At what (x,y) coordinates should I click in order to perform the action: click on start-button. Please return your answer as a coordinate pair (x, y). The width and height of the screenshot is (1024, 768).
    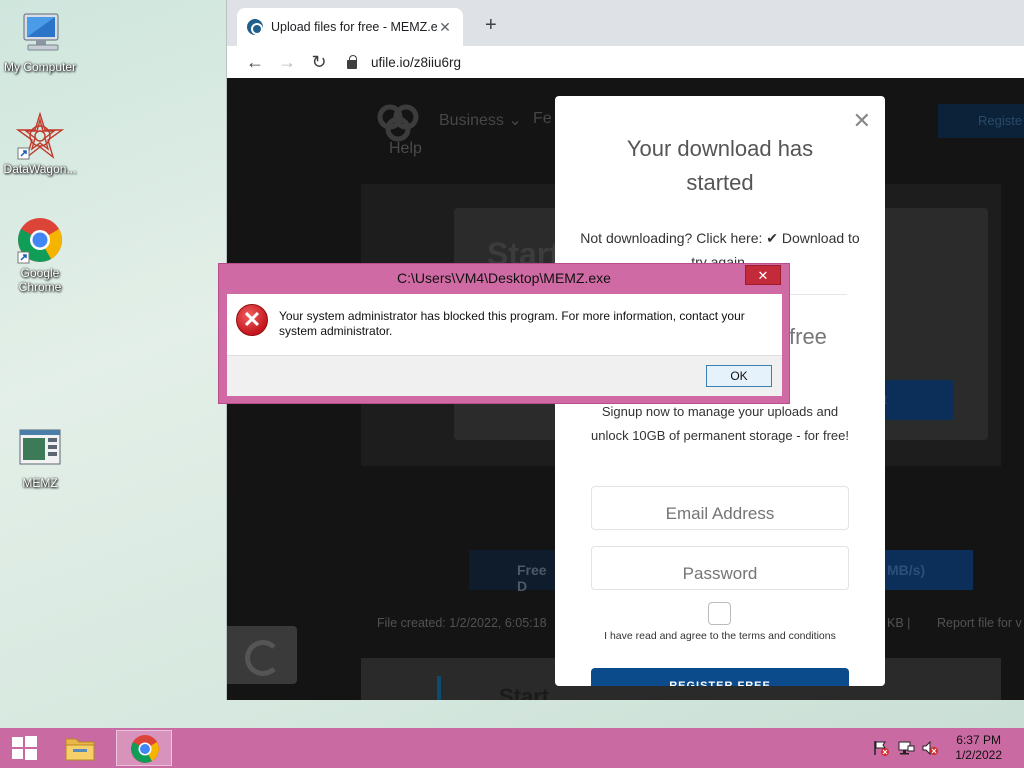
    Looking at the image, I should click on (24, 748).